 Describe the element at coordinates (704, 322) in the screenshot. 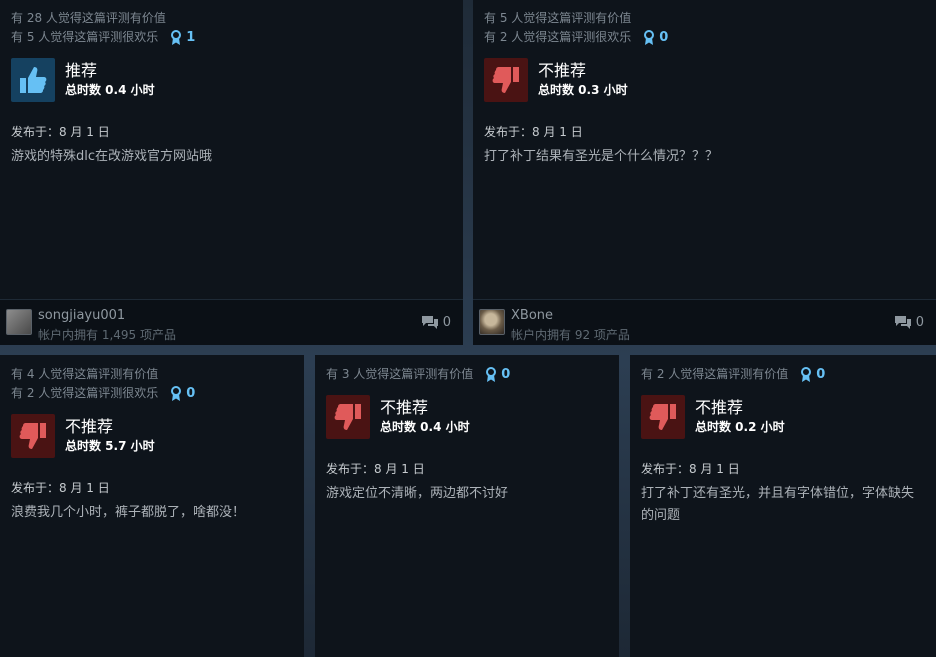

I see `review-author: XBone 帐户内拥有 92 项产品 0` at that location.